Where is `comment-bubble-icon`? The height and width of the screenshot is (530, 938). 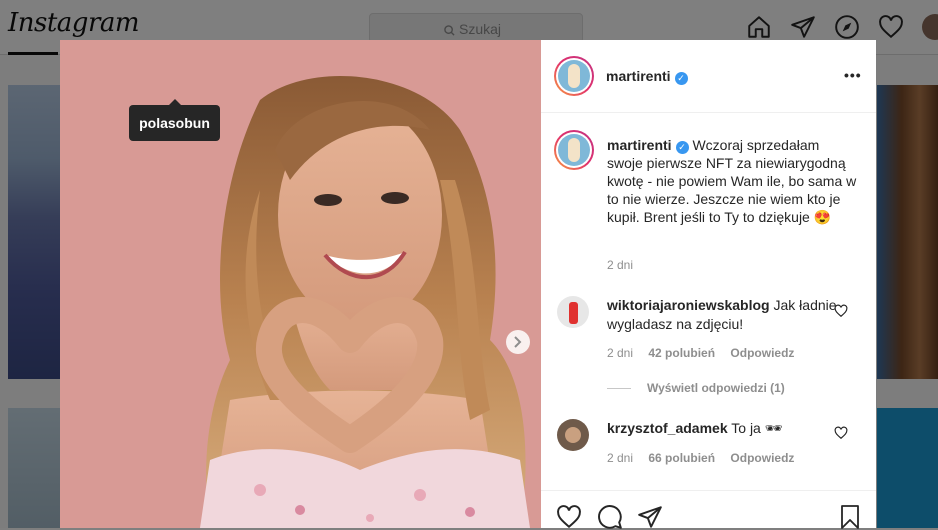
comment-bubble-icon is located at coordinates (610, 517).